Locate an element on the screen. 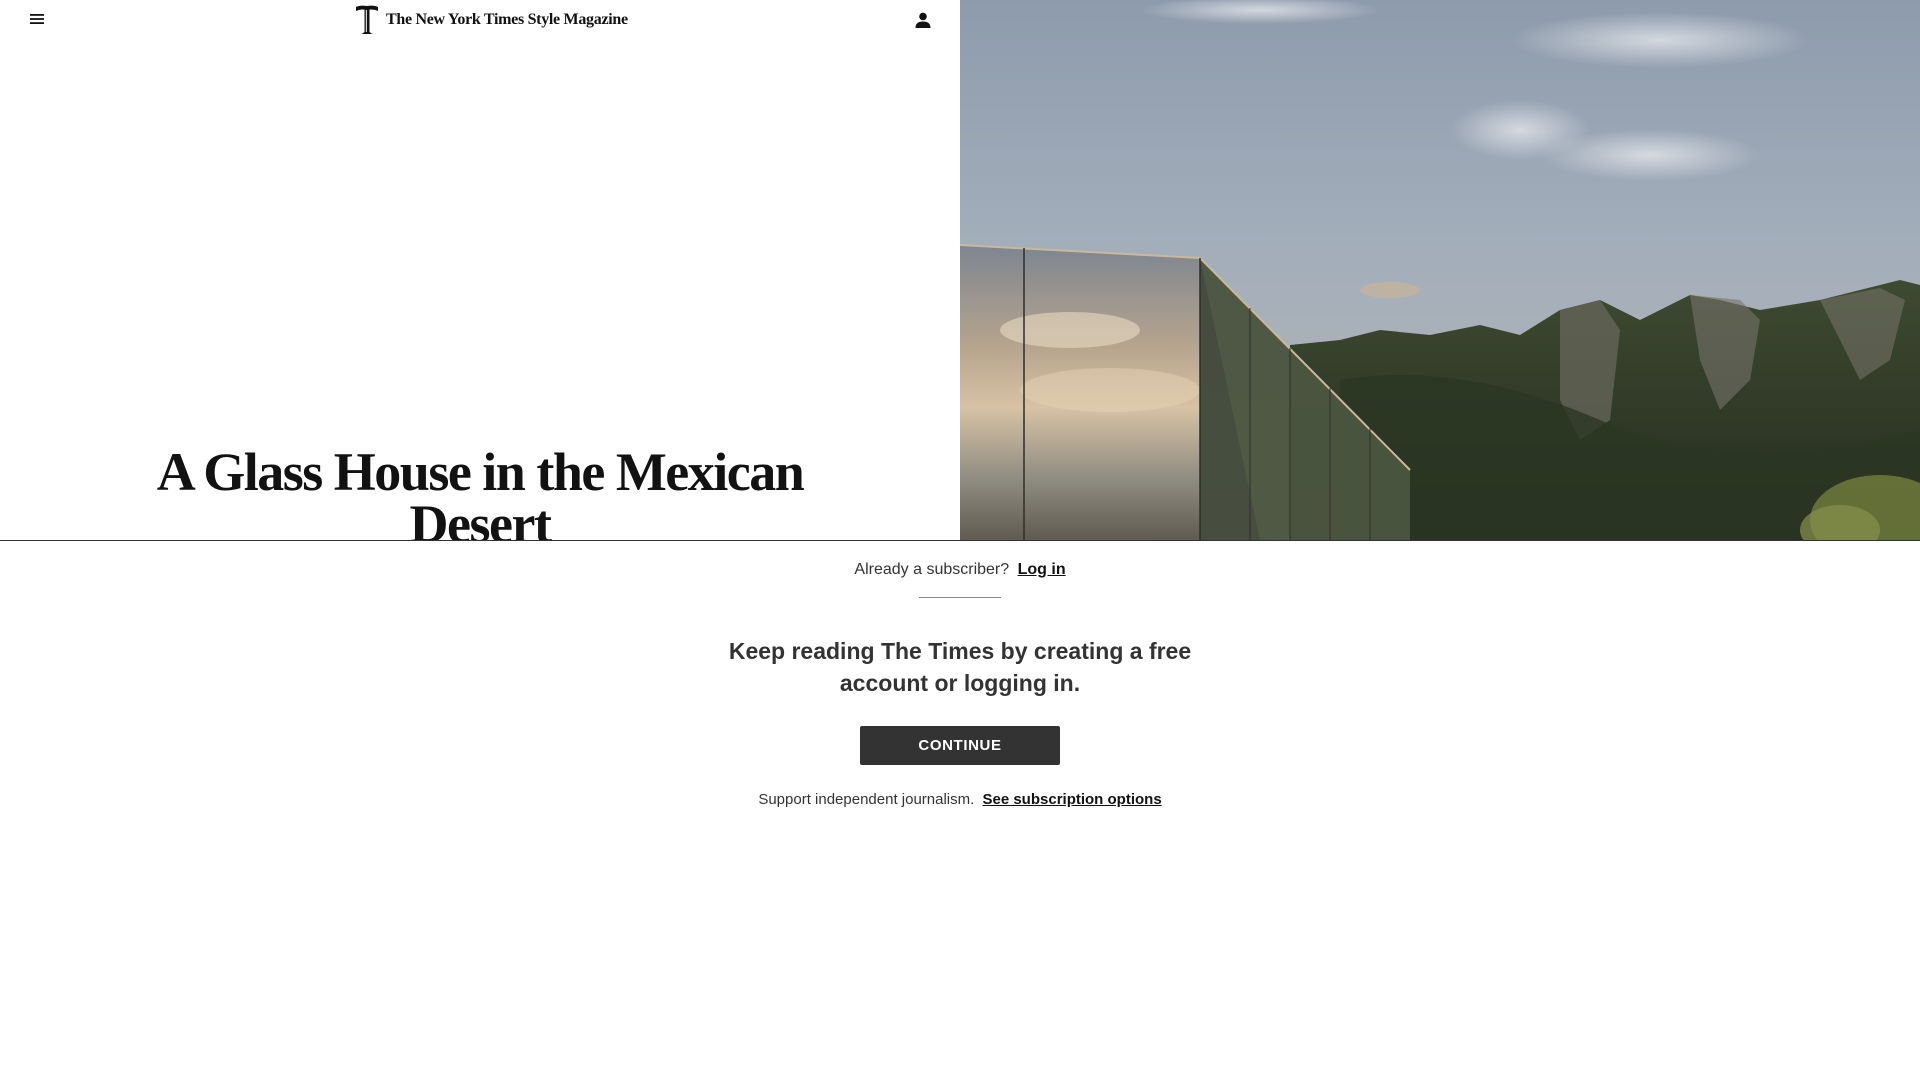 The image size is (1920, 1080). continue-button: CONTINUE is located at coordinates (960, 745).